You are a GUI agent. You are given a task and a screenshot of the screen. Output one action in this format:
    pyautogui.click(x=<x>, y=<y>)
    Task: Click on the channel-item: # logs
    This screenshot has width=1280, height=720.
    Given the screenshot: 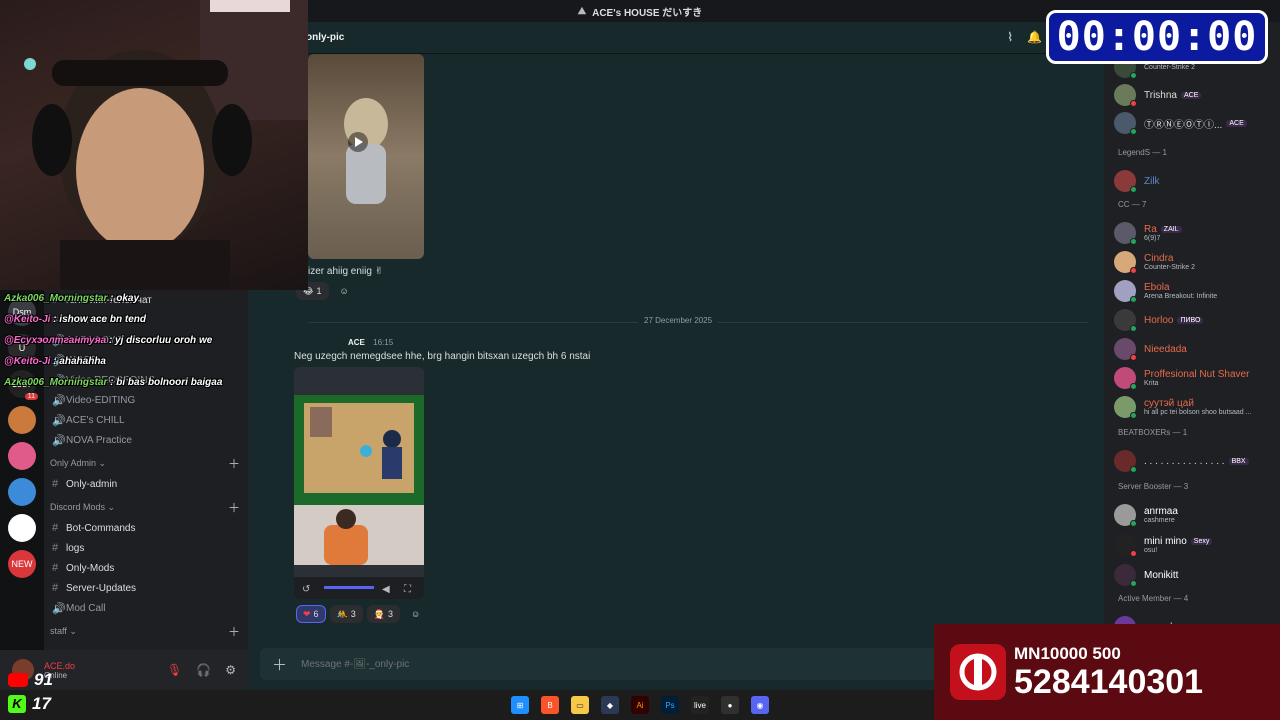 What is the action you would take?
    pyautogui.click(x=146, y=548)
    